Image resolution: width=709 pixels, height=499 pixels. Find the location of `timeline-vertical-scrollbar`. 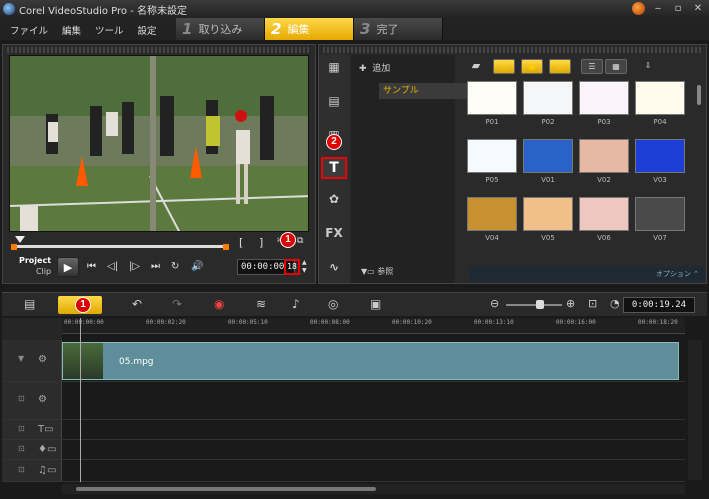

timeline-vertical-scrollbar is located at coordinates (695, 410).